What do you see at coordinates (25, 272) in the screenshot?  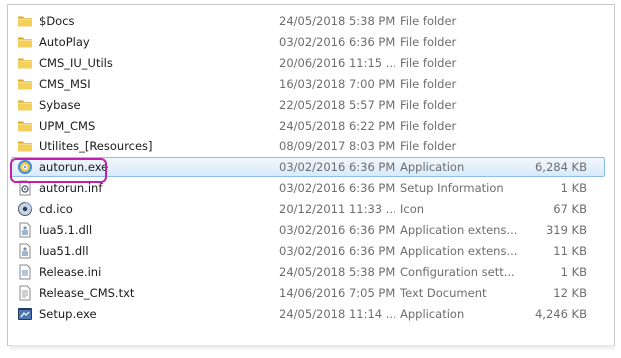 I see `ini-icon` at bounding box center [25, 272].